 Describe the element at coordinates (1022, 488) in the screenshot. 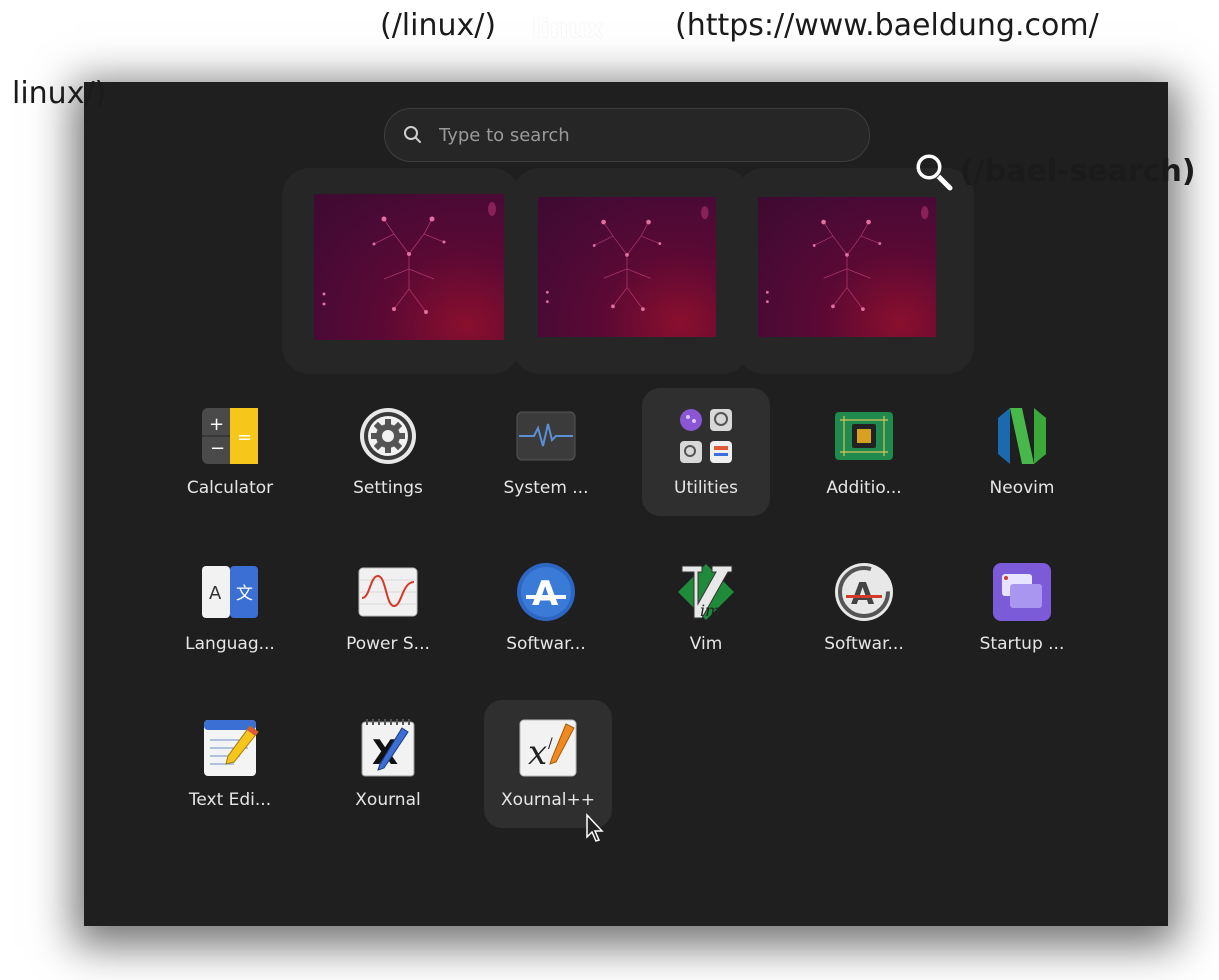

I see `app-label: Neovim` at that location.